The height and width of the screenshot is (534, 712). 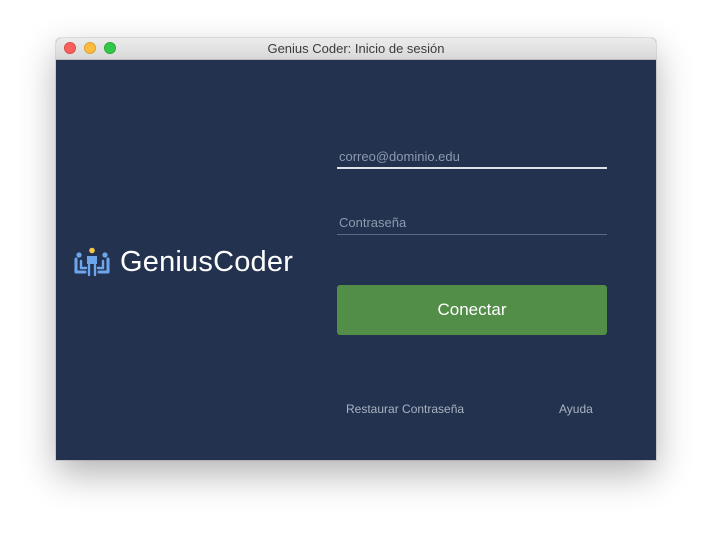 I want to click on password-underline, so click(x=472, y=234).